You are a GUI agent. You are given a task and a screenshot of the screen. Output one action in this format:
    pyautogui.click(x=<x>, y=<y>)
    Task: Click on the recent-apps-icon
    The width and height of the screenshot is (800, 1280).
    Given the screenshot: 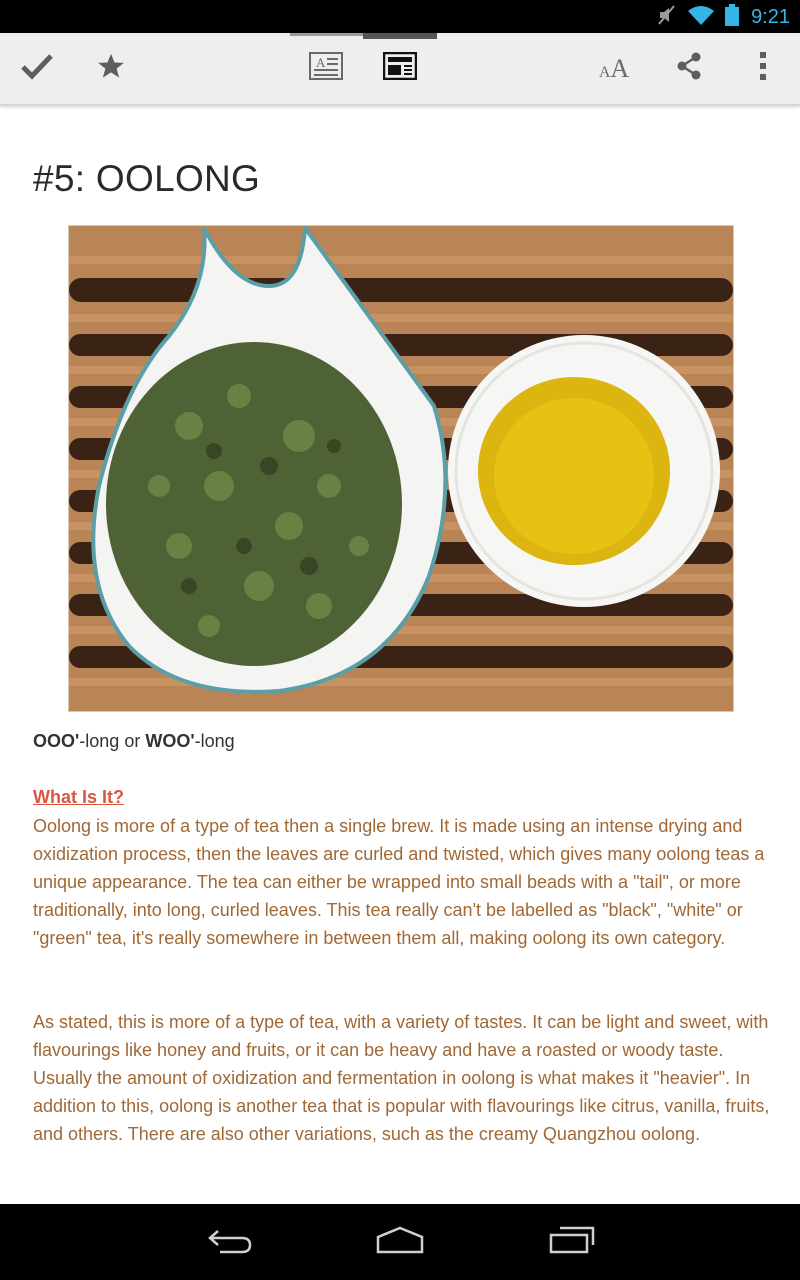 What is the action you would take?
    pyautogui.click(x=572, y=1242)
    